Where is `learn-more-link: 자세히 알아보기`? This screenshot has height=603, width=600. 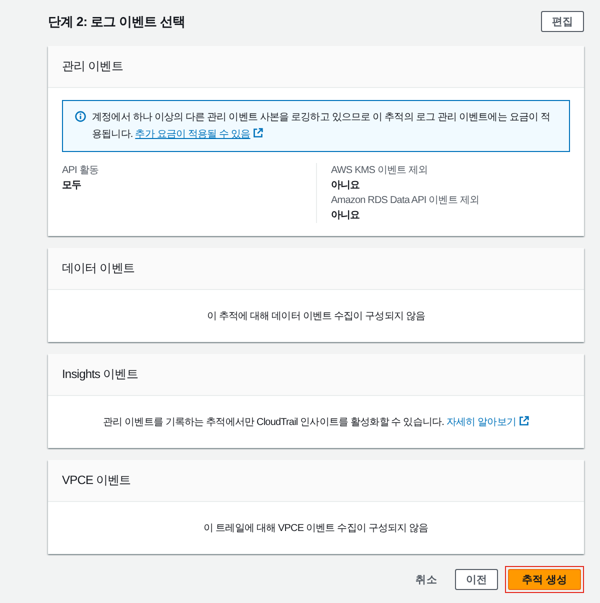 learn-more-link: 자세히 알아보기 is located at coordinates (487, 422).